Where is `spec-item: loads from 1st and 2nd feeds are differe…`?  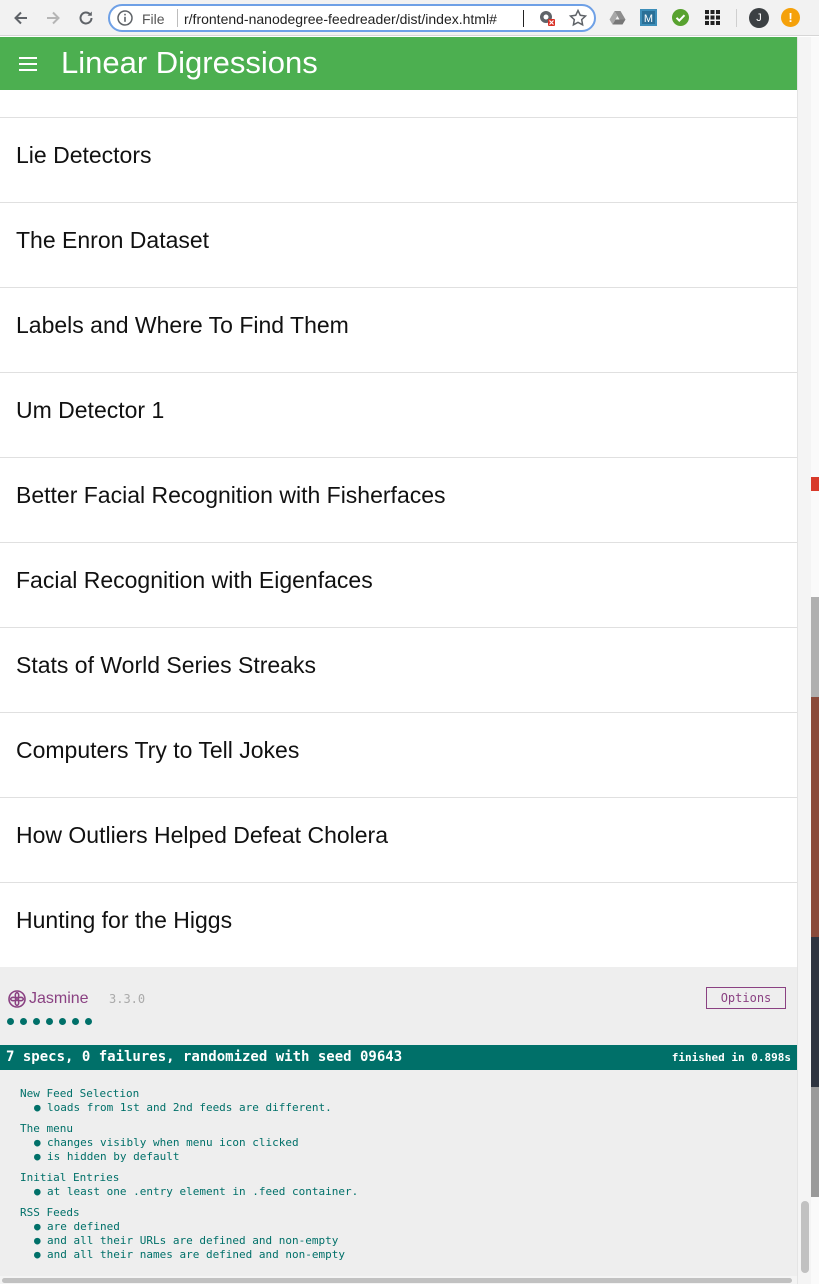
spec-item: loads from 1st and 2nd feeds are differe… is located at coordinates (400, 1108).